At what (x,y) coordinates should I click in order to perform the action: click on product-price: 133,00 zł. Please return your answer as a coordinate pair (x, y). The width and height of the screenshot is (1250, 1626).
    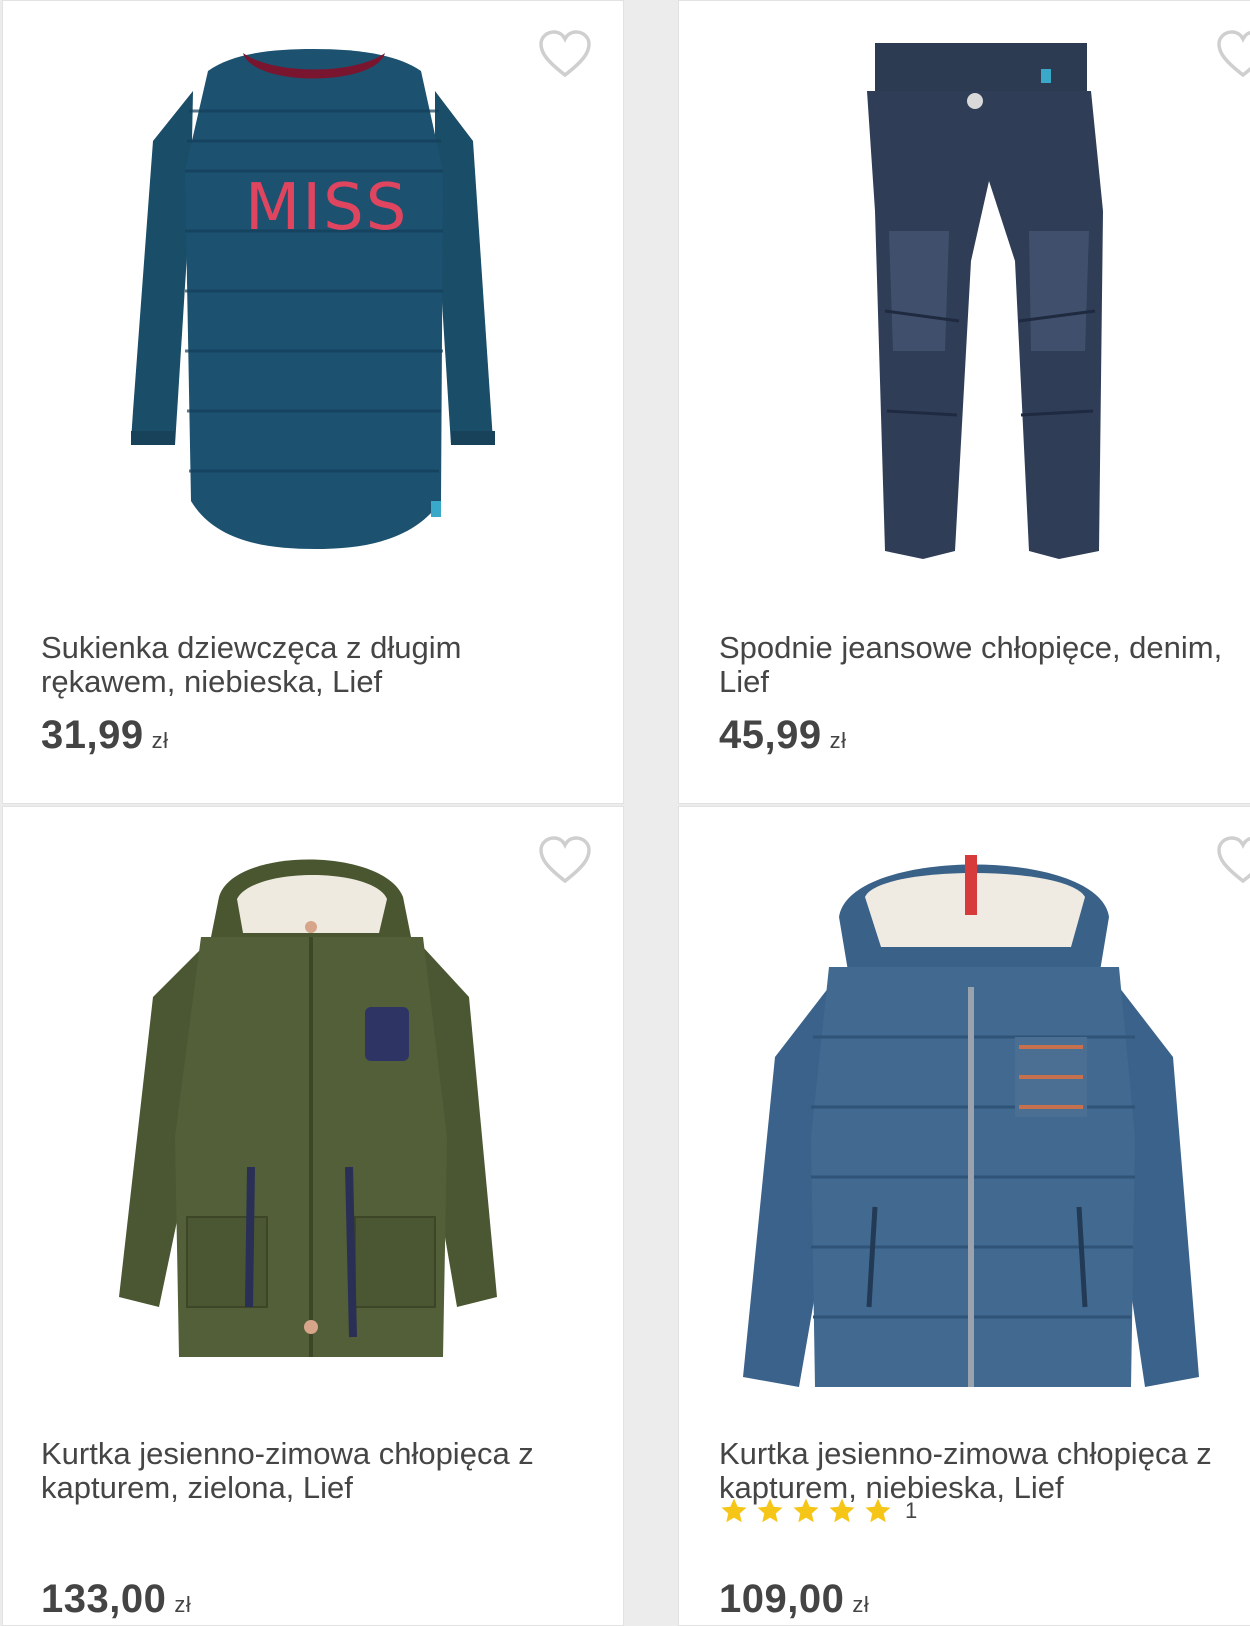
    Looking at the image, I should click on (116, 1599).